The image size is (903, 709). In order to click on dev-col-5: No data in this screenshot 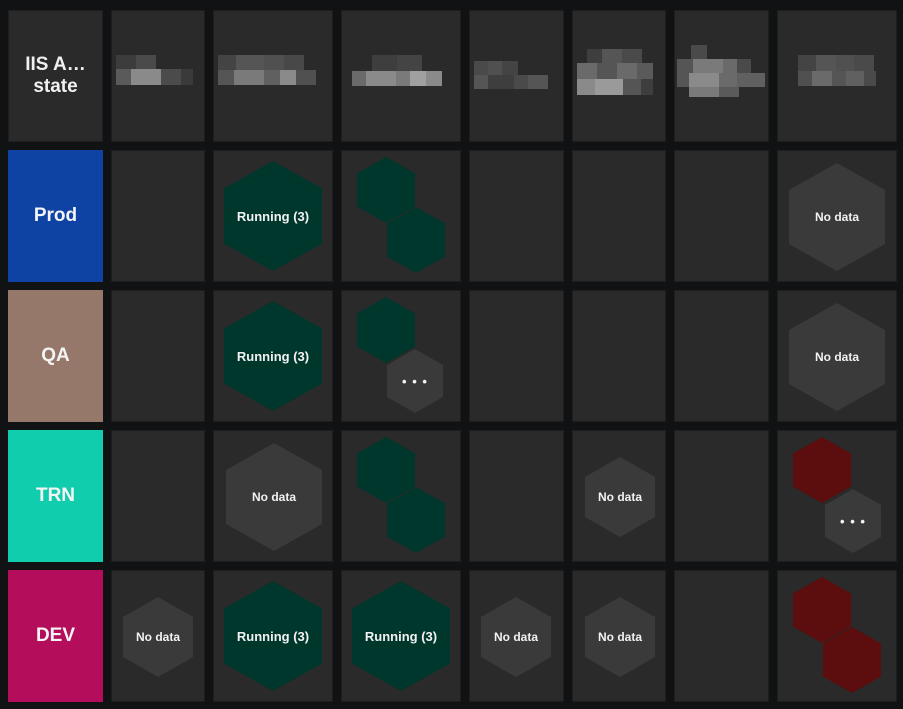, I will do `click(619, 636)`.